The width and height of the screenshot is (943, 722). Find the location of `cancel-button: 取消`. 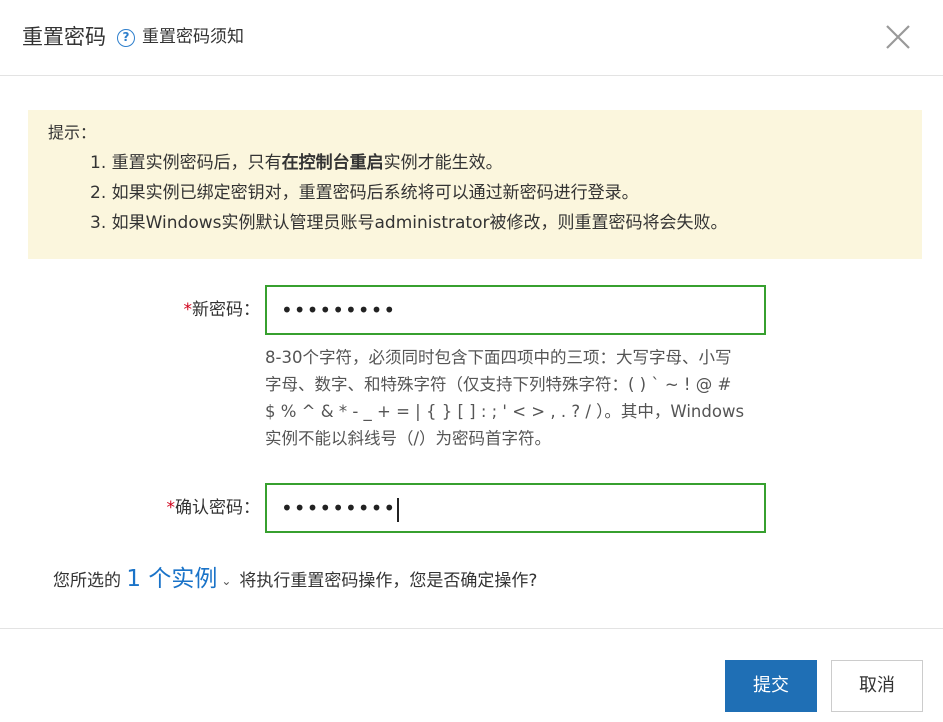

cancel-button: 取消 is located at coordinates (877, 686).